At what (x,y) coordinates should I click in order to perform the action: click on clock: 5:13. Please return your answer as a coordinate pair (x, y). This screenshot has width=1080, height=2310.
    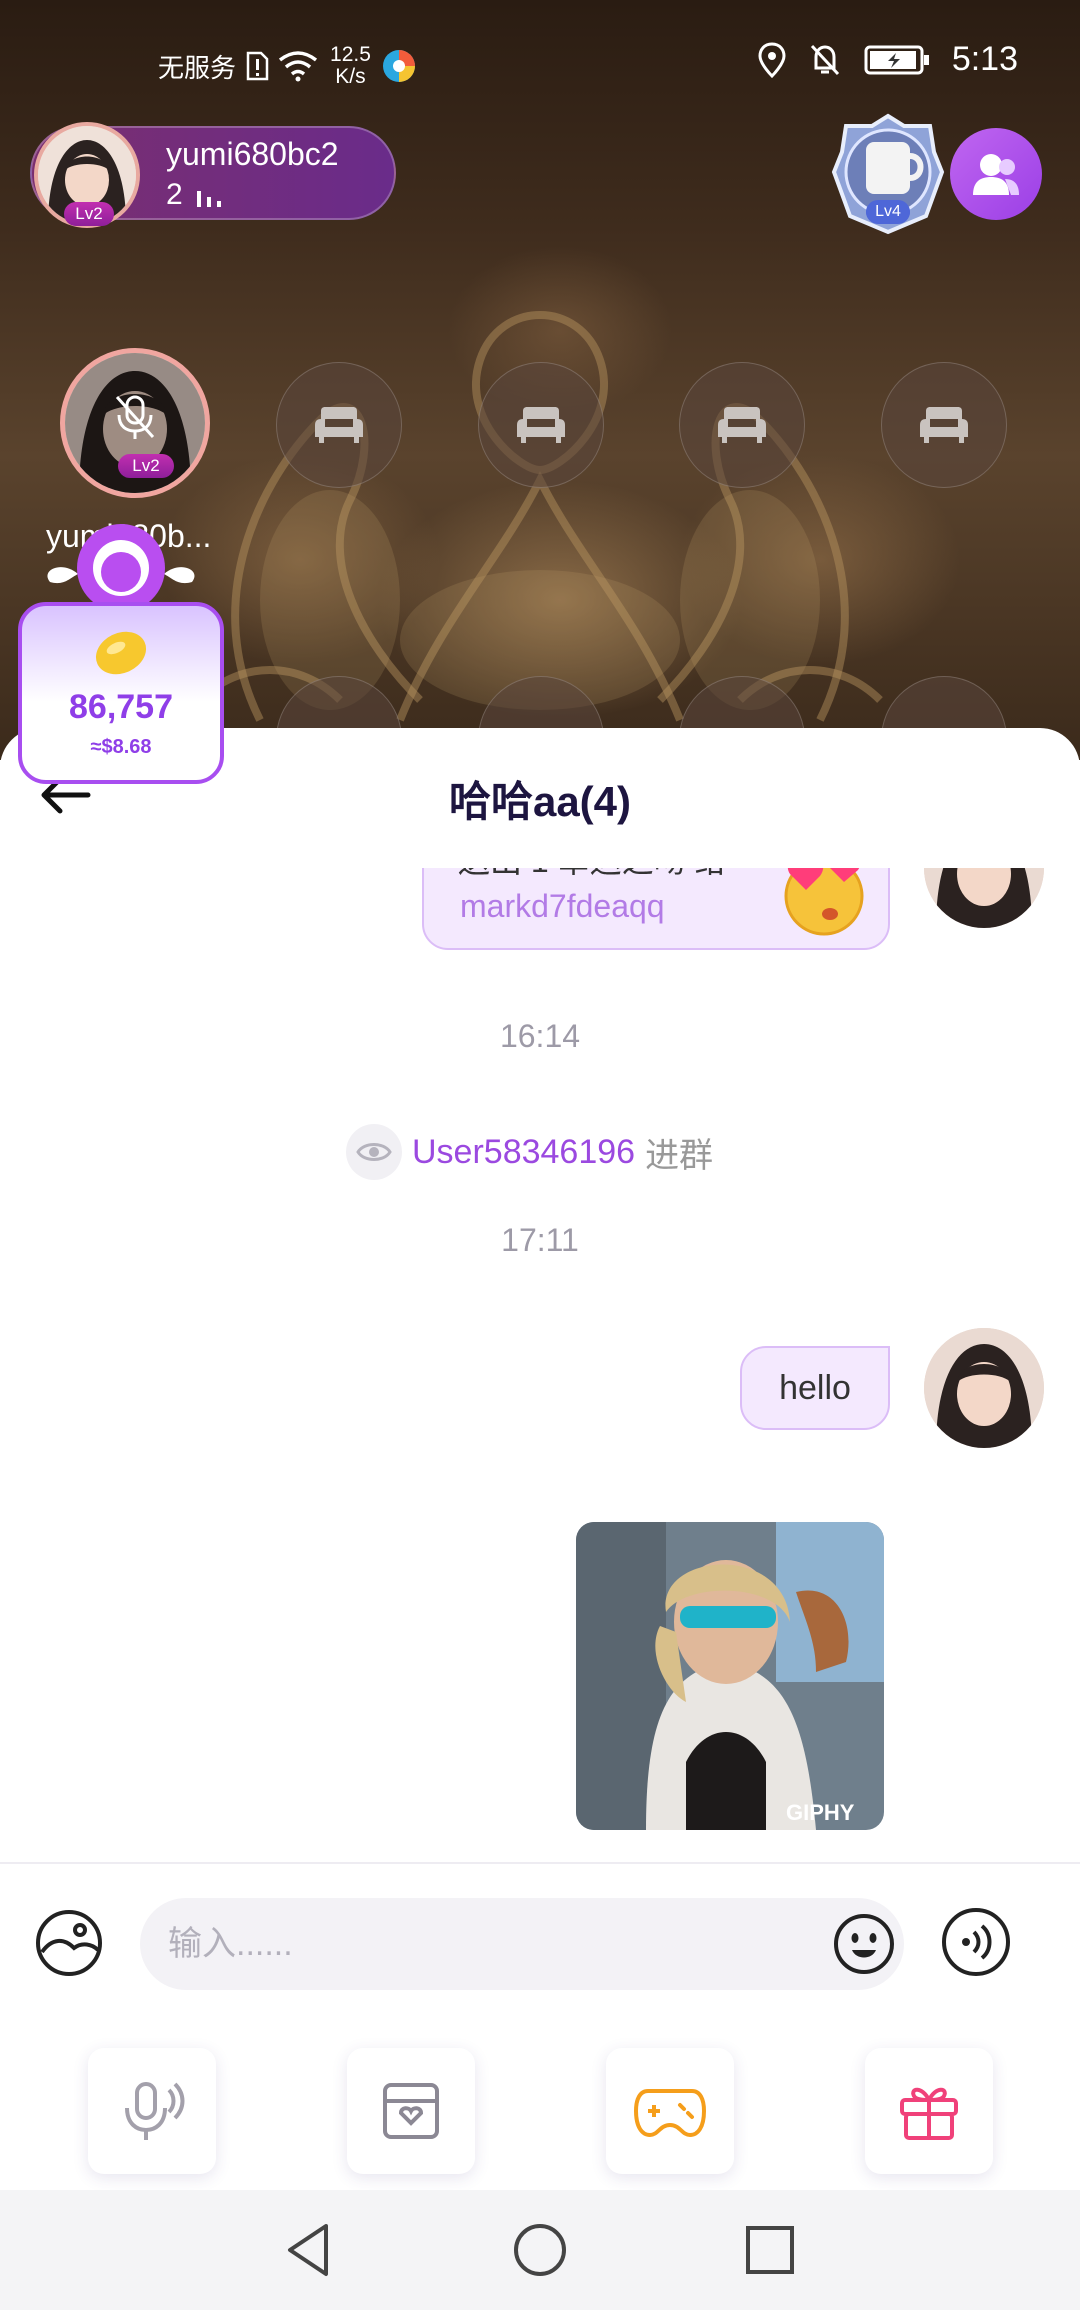
    Looking at the image, I should click on (984, 59).